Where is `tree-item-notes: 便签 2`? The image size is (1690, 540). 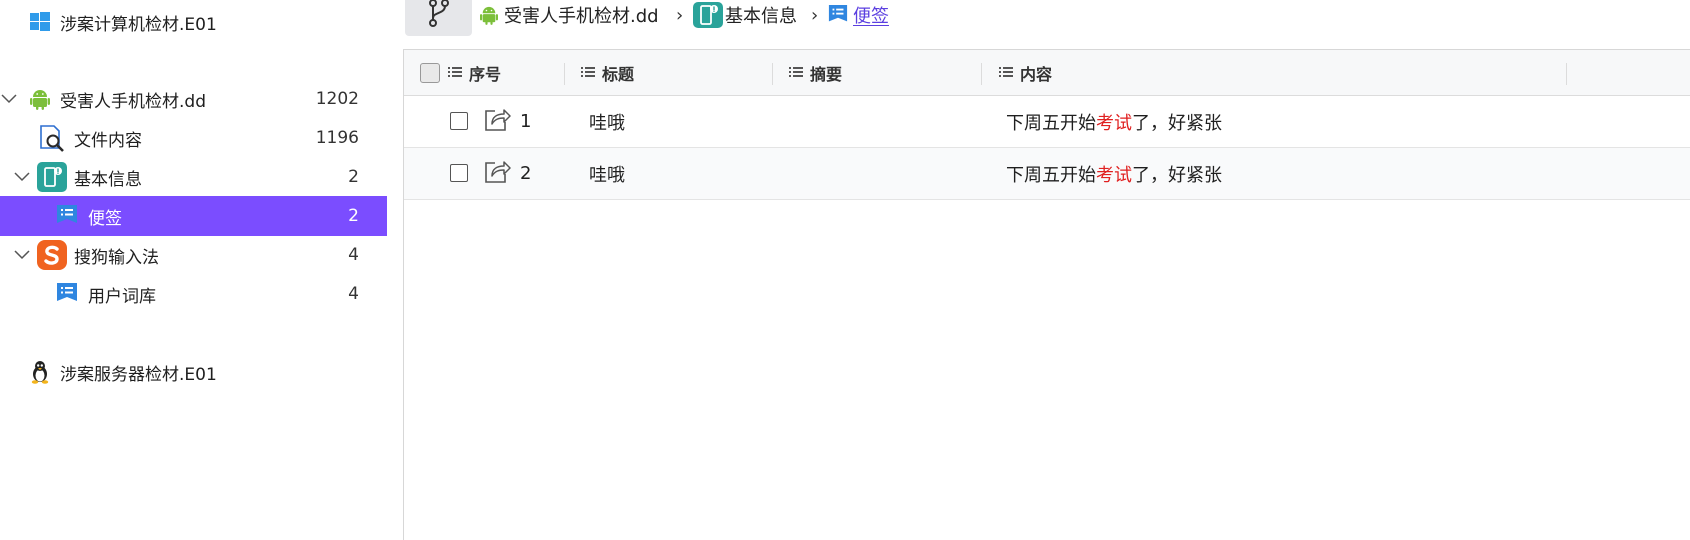
tree-item-notes: 便签 2 is located at coordinates (193, 216).